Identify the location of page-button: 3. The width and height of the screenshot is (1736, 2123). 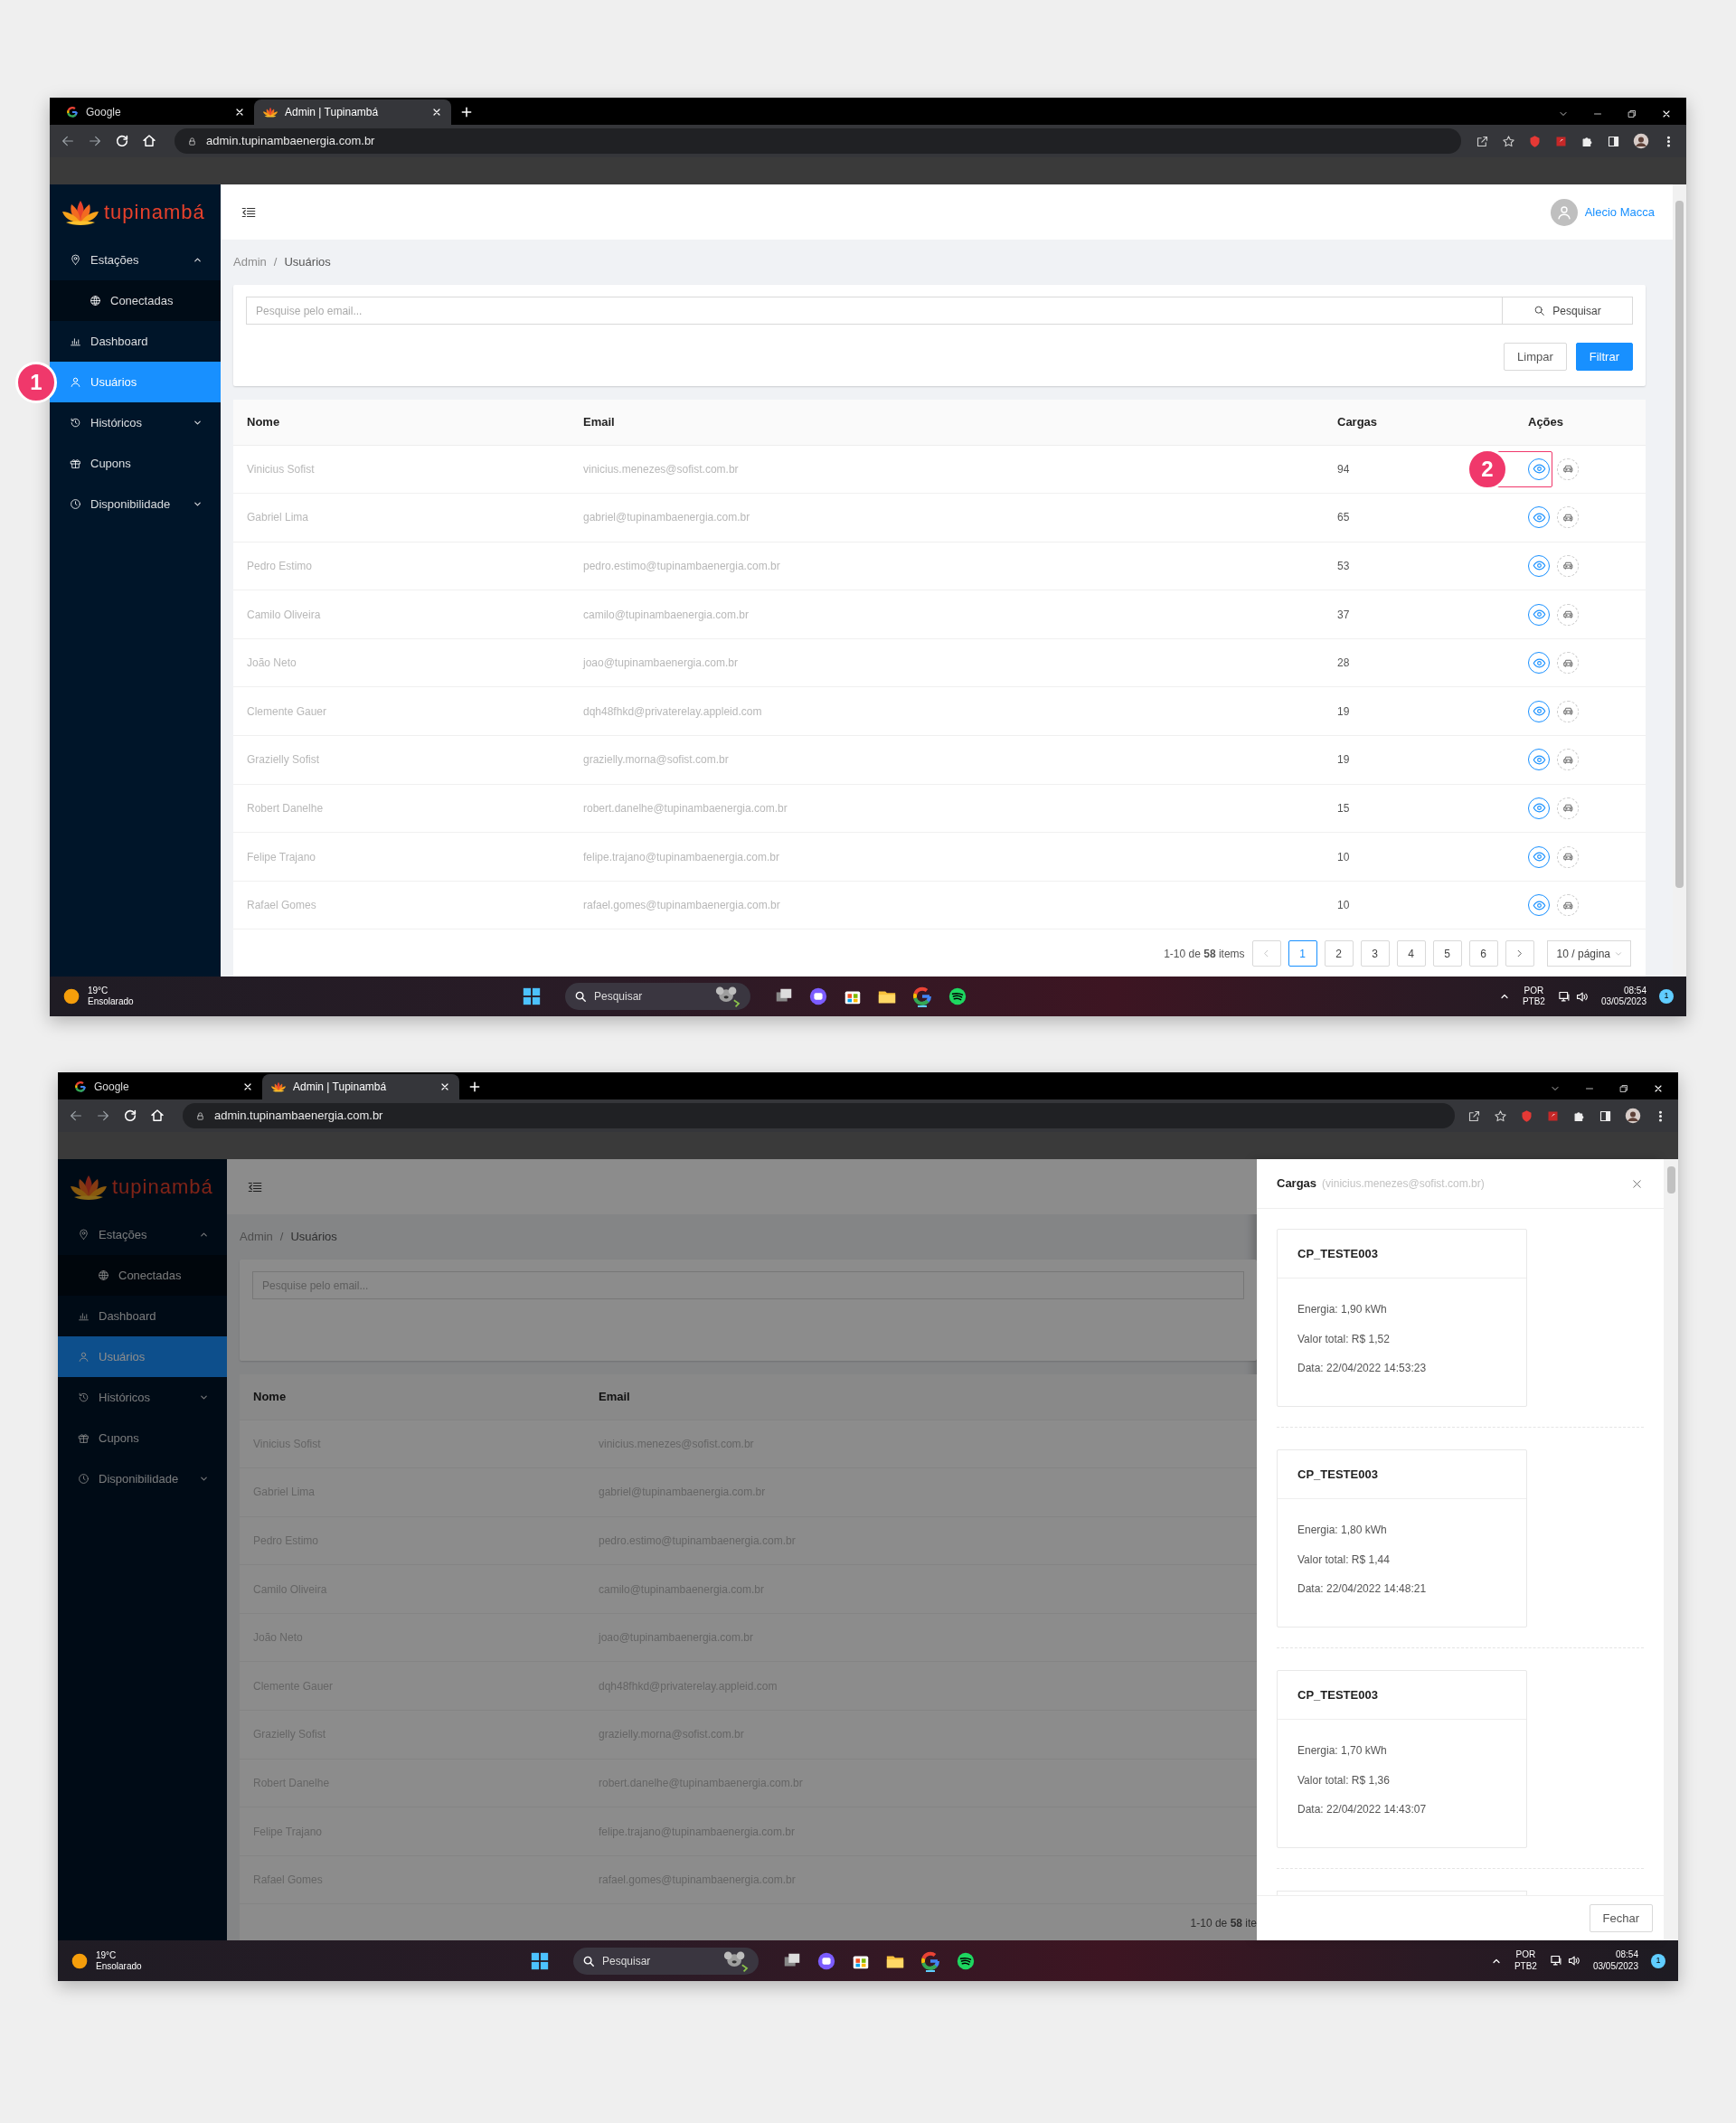
(1375, 953).